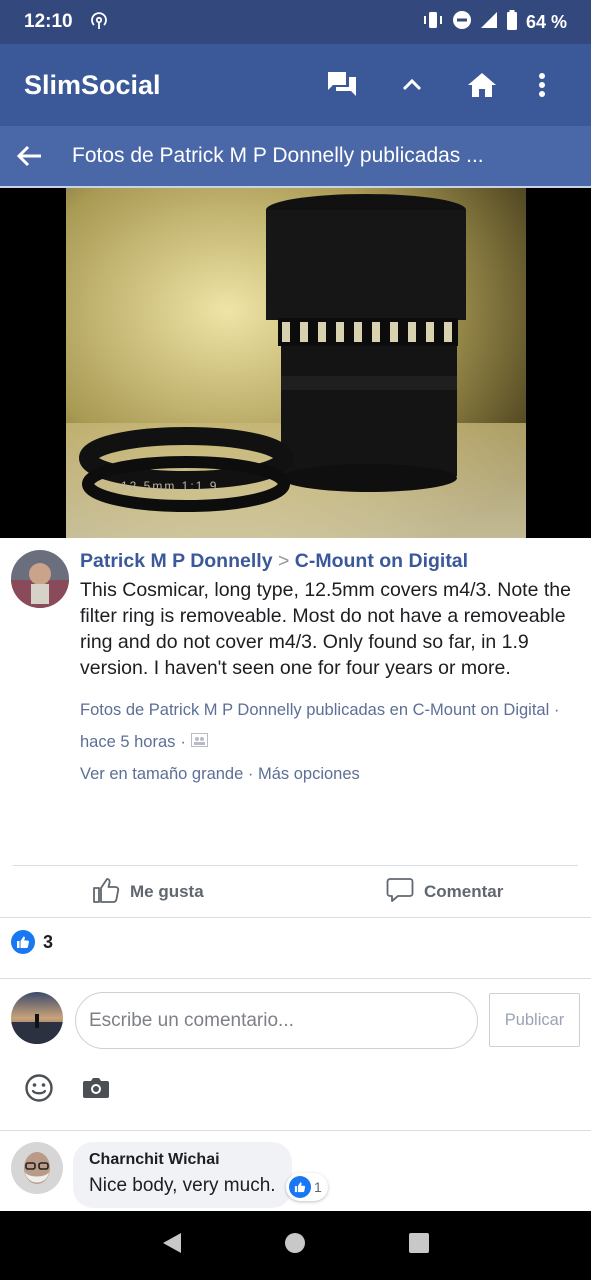 The image size is (591, 1280). Describe the element at coordinates (464, 891) in the screenshot. I see `comment-label: Comentar` at that location.